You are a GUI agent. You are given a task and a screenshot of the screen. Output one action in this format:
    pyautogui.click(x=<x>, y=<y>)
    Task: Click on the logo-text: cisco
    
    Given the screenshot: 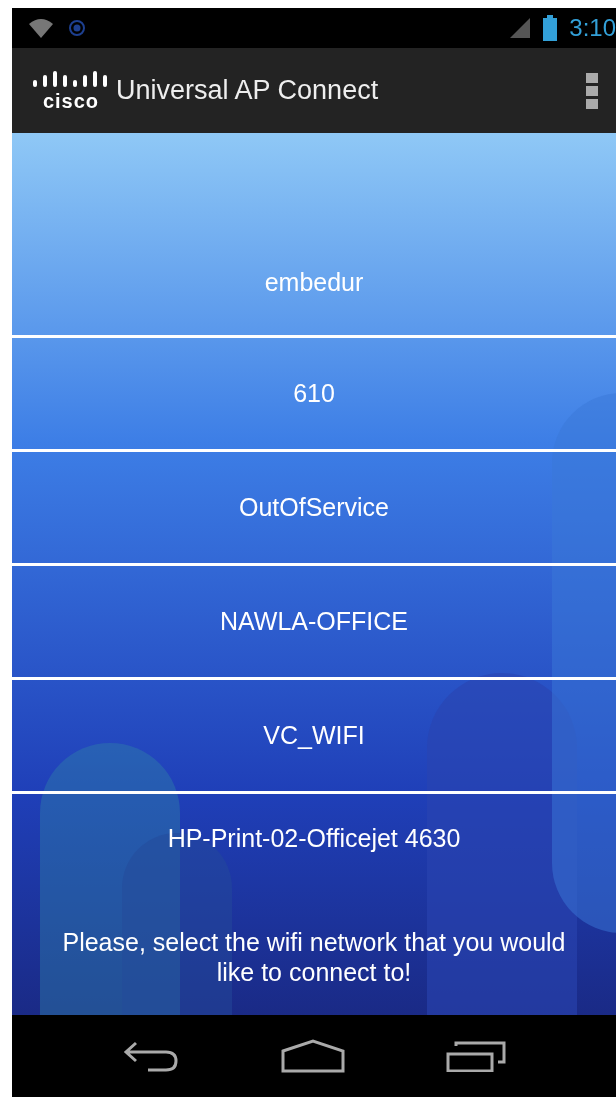 What is the action you would take?
    pyautogui.click(x=71, y=100)
    